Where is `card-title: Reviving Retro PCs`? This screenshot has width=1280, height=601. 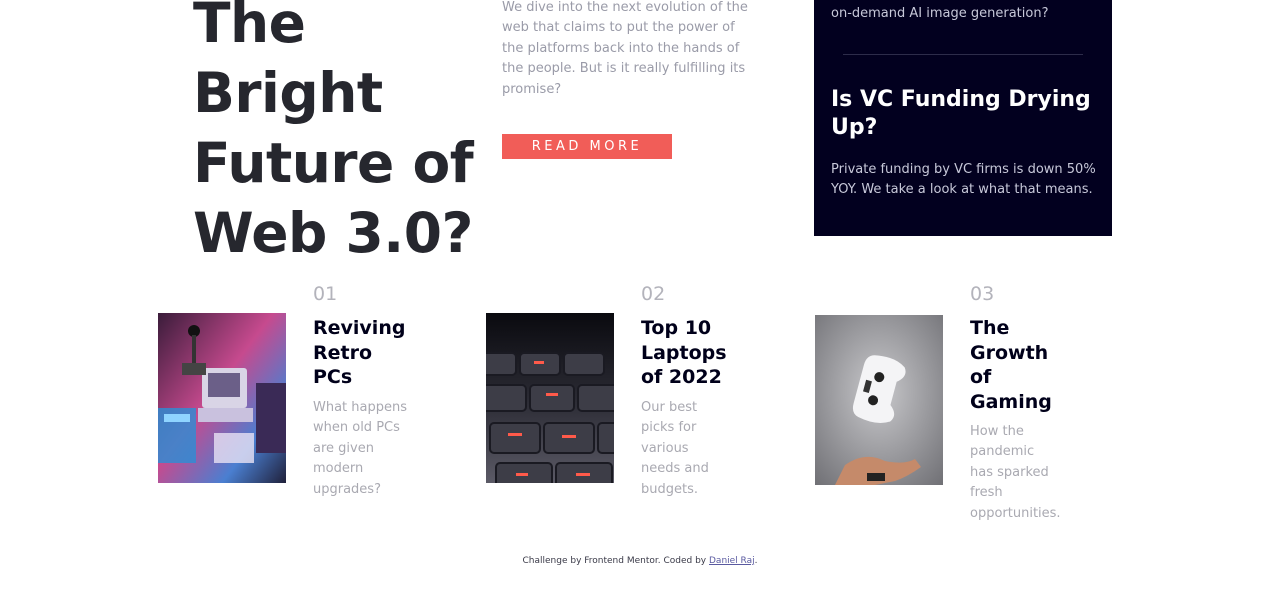 card-title: Reviving Retro PCs is located at coordinates (363, 353).